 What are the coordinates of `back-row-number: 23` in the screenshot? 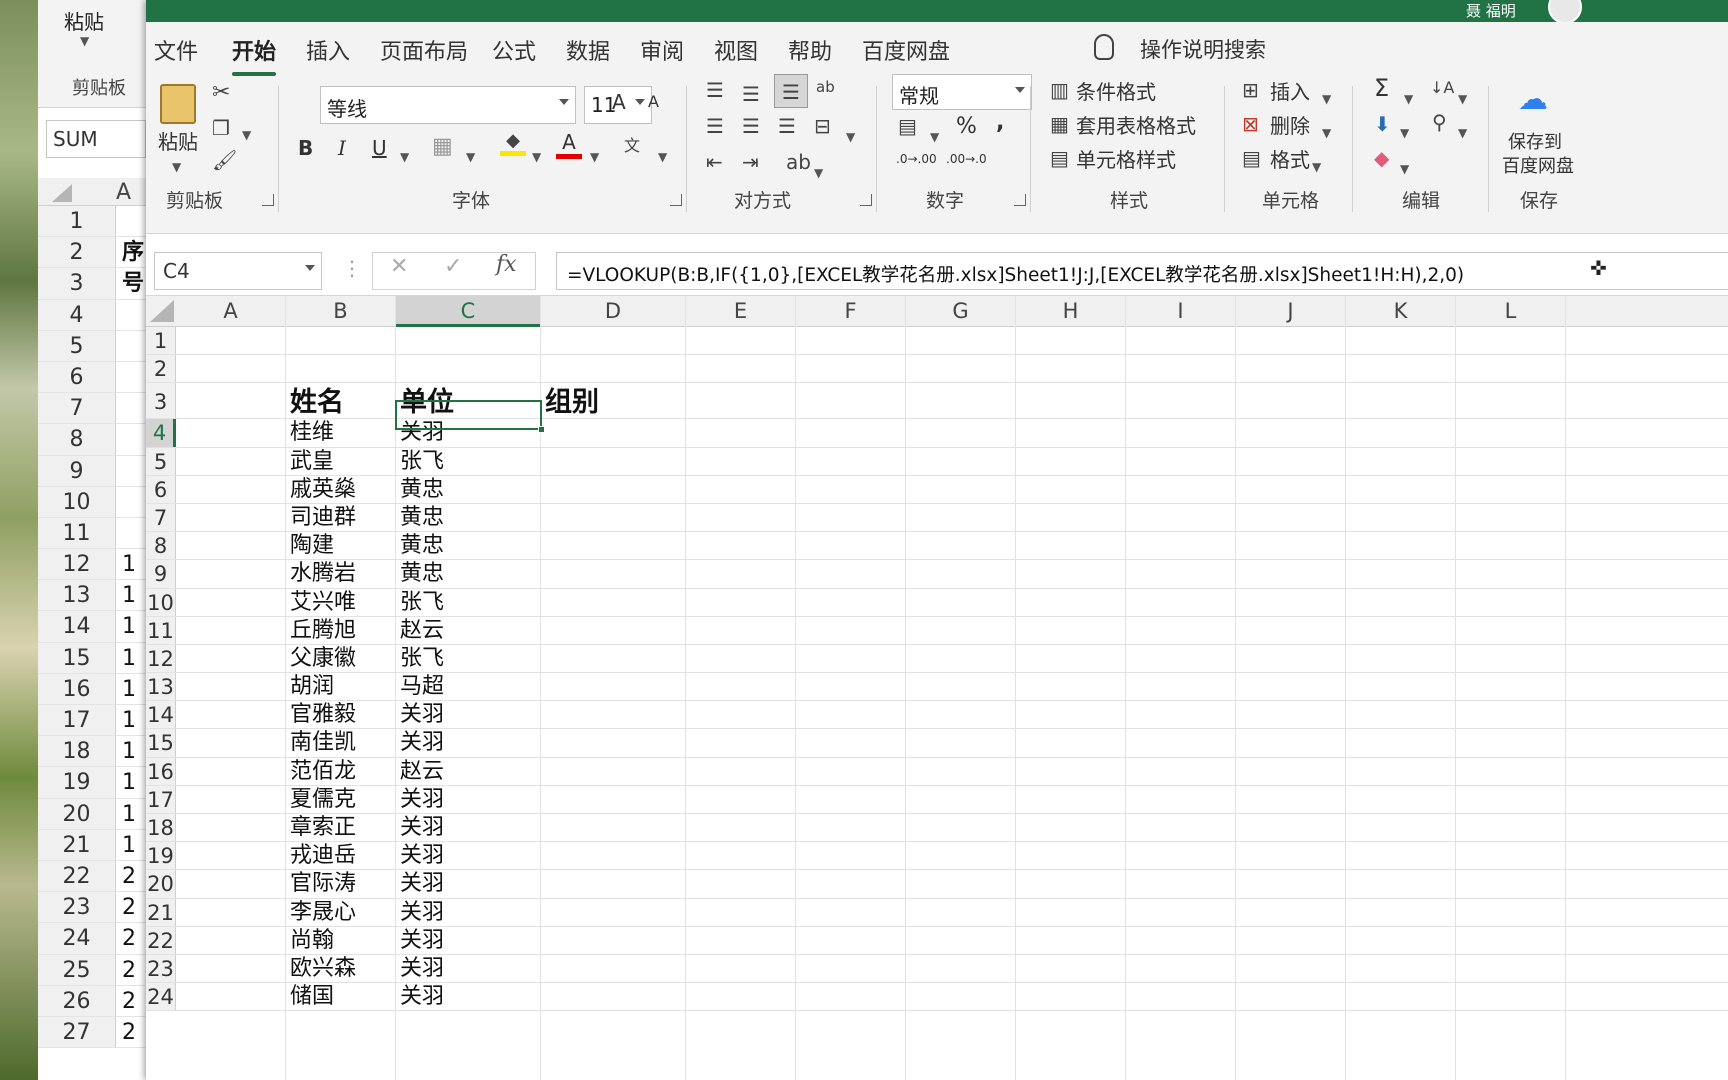 It's located at (77, 907).